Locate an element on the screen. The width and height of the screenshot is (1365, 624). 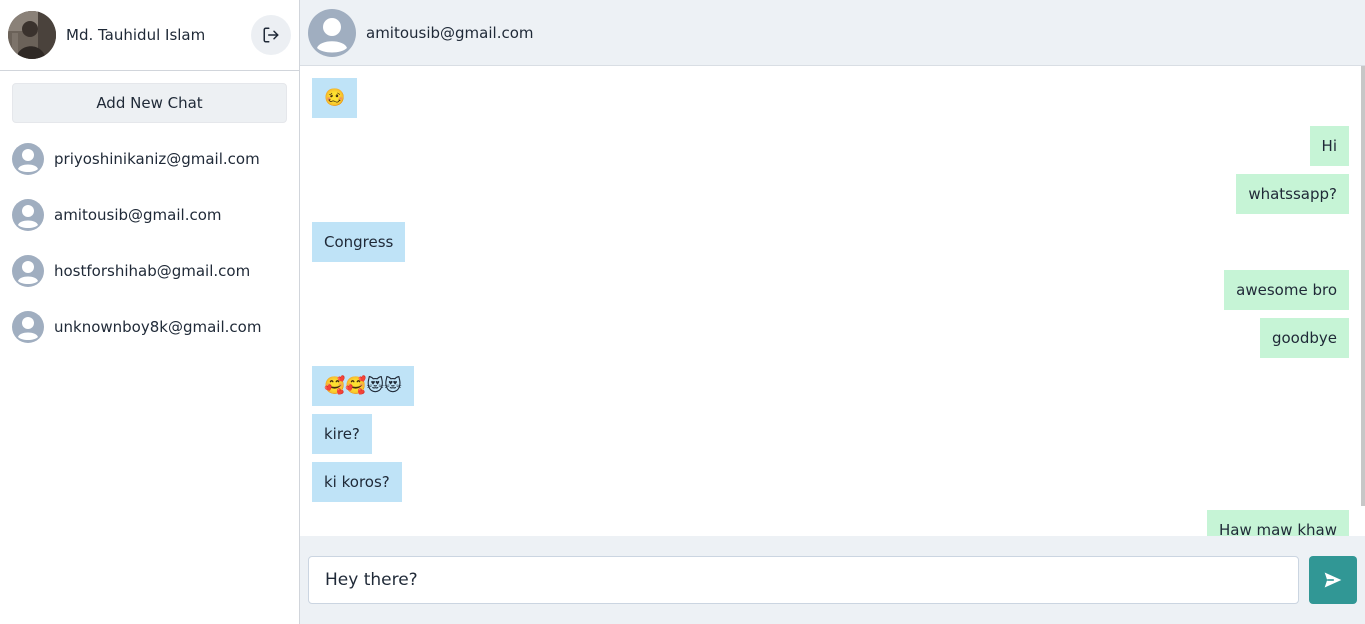
contact-item: priyoshinikaniz@gmail.com is located at coordinates (149, 159).